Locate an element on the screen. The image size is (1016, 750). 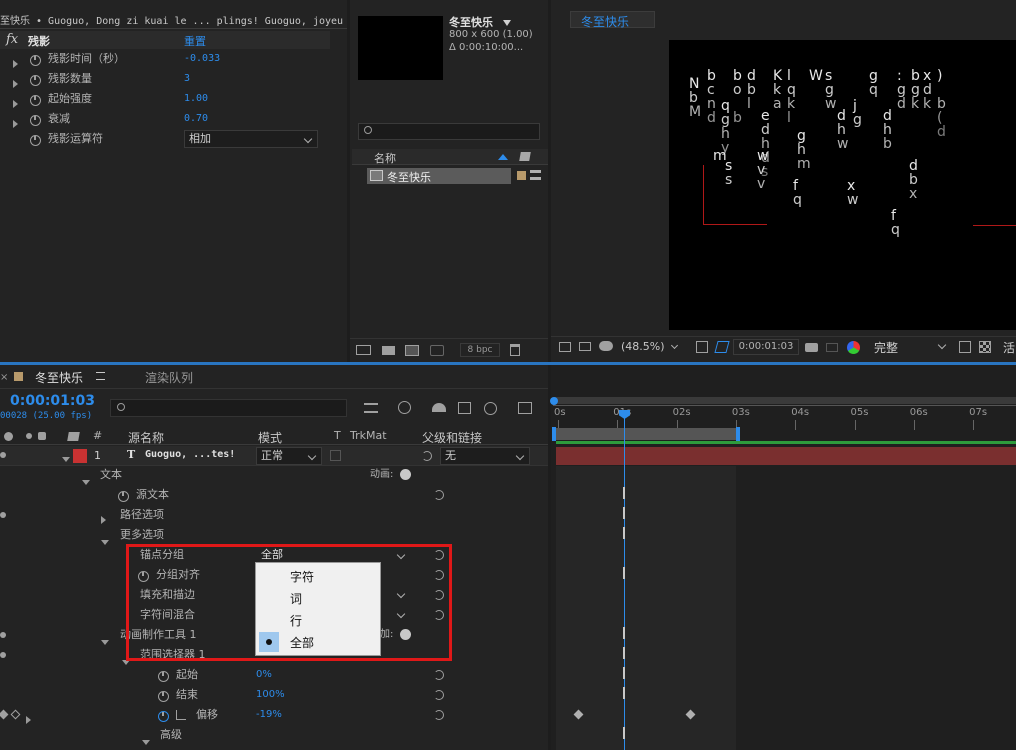
operator-dropdown: 相加 is located at coordinates (251, 139).